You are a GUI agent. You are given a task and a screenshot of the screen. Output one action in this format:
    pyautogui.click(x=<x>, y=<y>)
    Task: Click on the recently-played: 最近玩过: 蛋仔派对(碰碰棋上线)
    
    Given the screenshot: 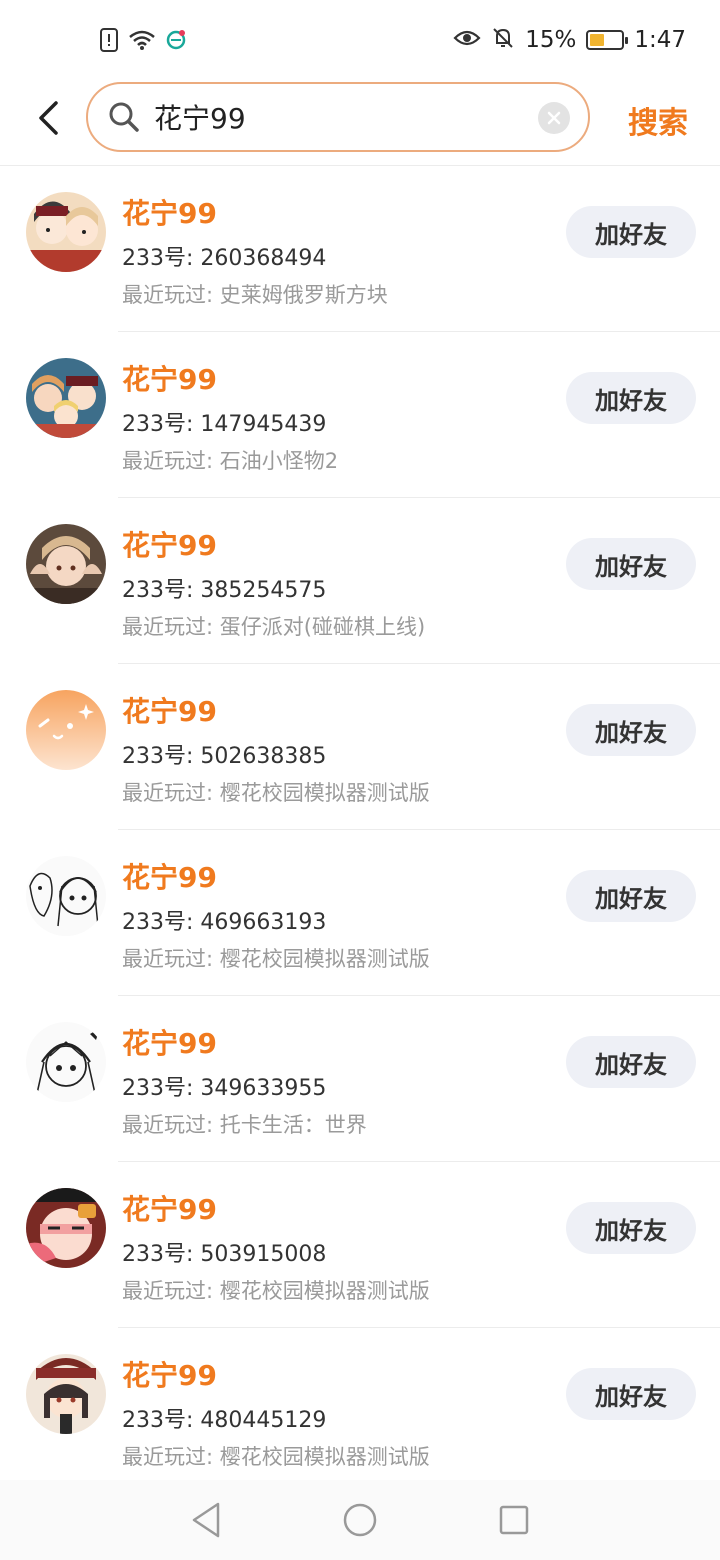 What is the action you would take?
    pyautogui.click(x=274, y=627)
    